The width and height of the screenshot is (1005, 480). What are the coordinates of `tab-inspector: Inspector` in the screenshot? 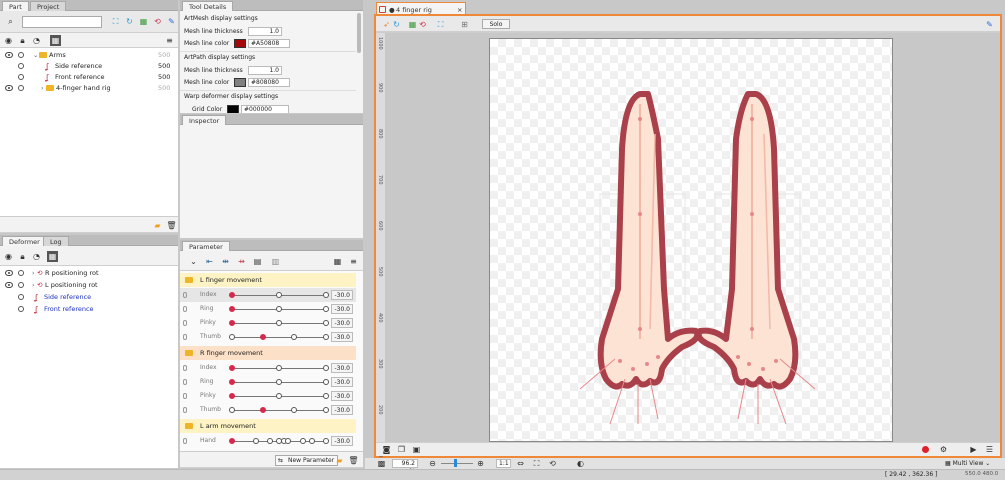 It's located at (204, 120).